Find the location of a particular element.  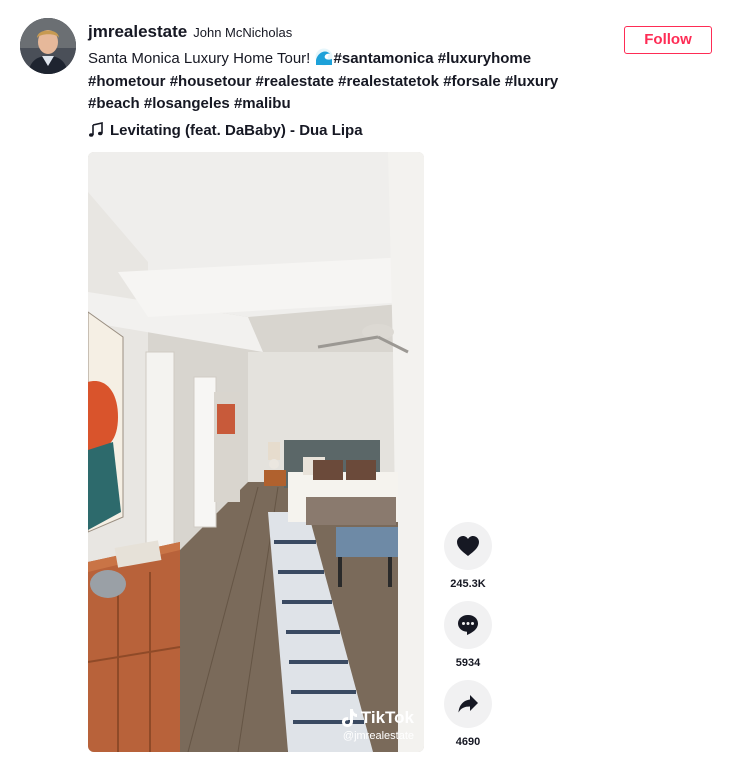

music-note-icon is located at coordinates (96, 129).